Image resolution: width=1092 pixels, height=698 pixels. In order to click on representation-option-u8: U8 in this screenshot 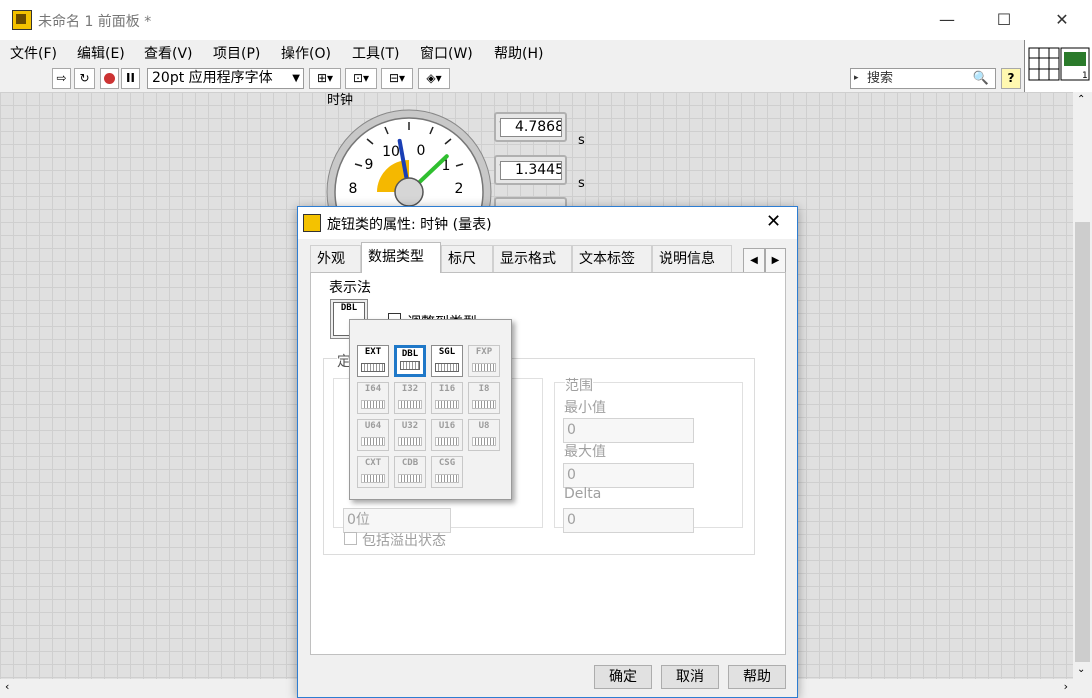, I will do `click(484, 435)`.